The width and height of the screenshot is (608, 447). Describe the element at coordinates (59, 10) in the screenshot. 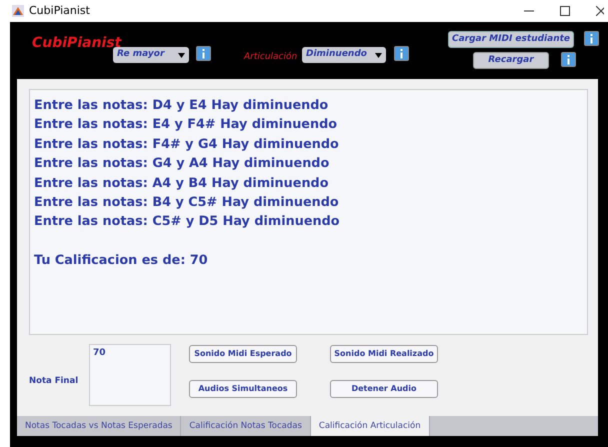

I see `window-title: CubiPianist` at that location.